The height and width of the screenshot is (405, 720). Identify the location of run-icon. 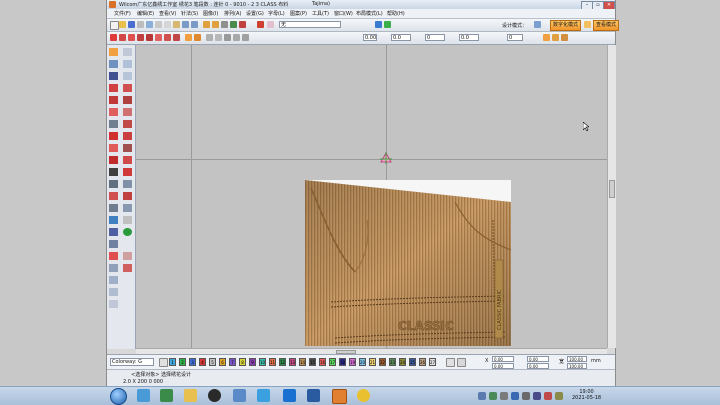
(140, 37).